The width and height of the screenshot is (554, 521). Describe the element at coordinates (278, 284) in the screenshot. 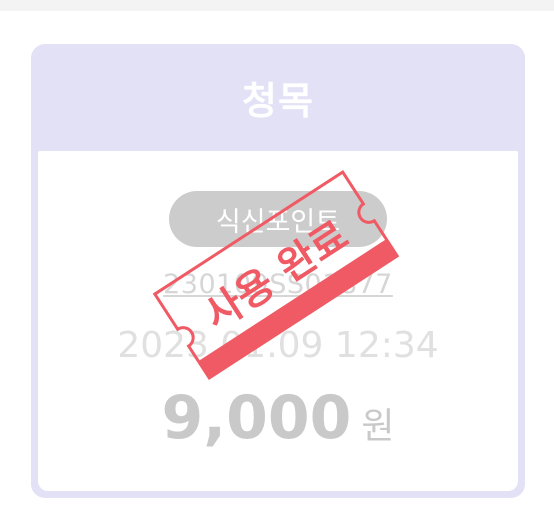

I see `voucher-code: 230109SS01877` at that location.